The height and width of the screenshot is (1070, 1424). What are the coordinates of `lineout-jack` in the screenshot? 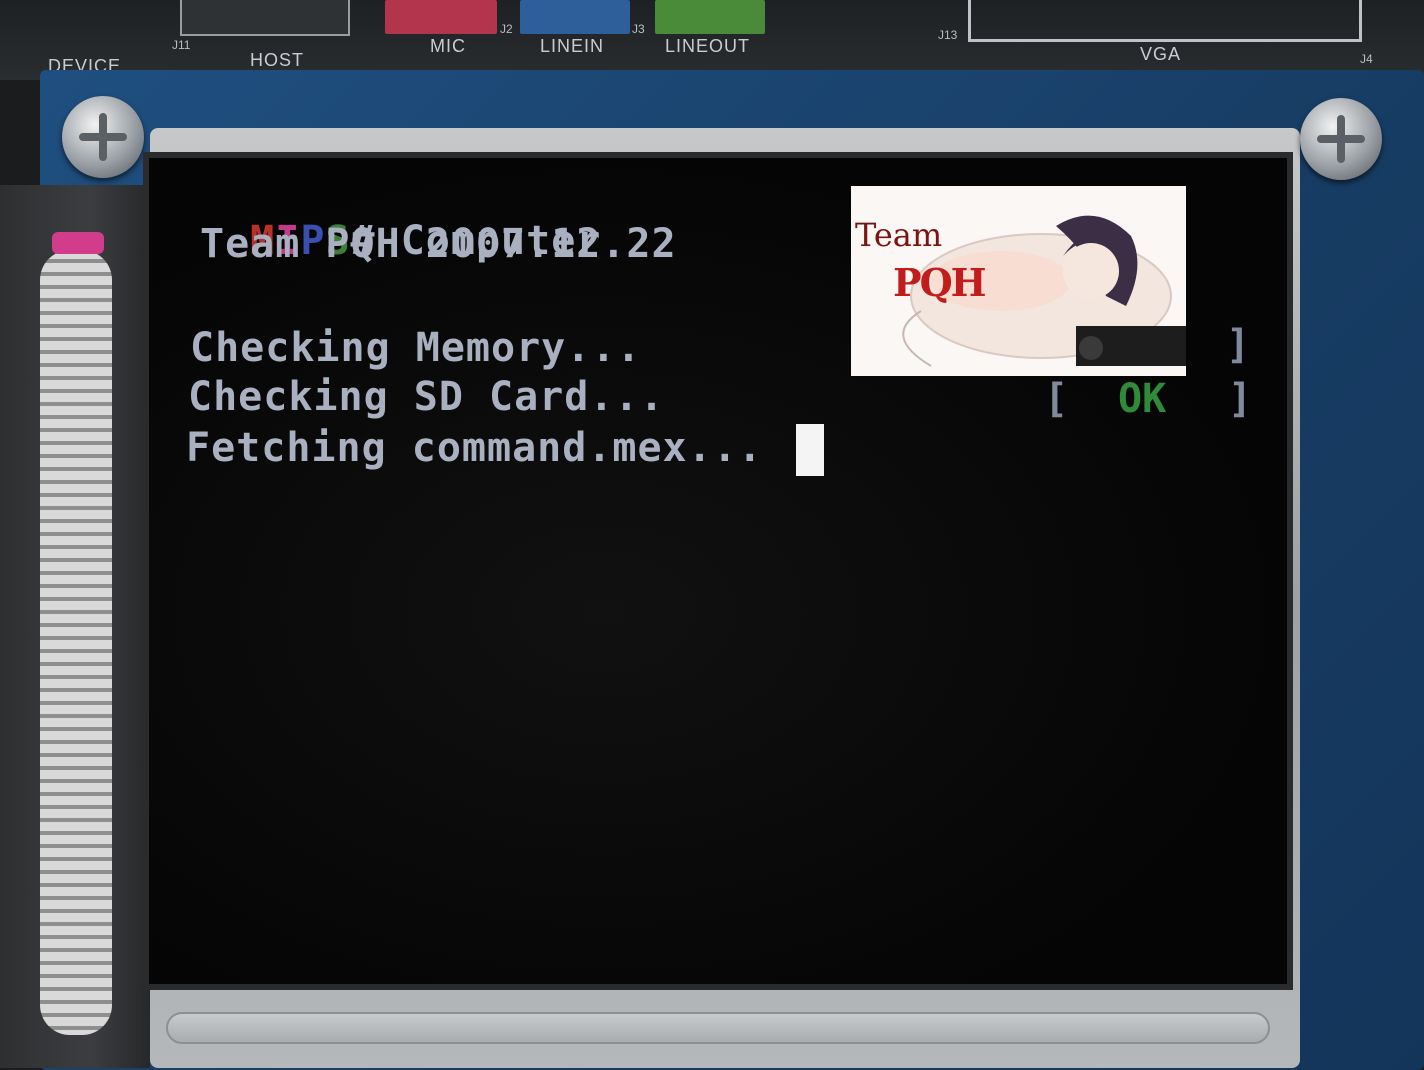 It's located at (710, 17).